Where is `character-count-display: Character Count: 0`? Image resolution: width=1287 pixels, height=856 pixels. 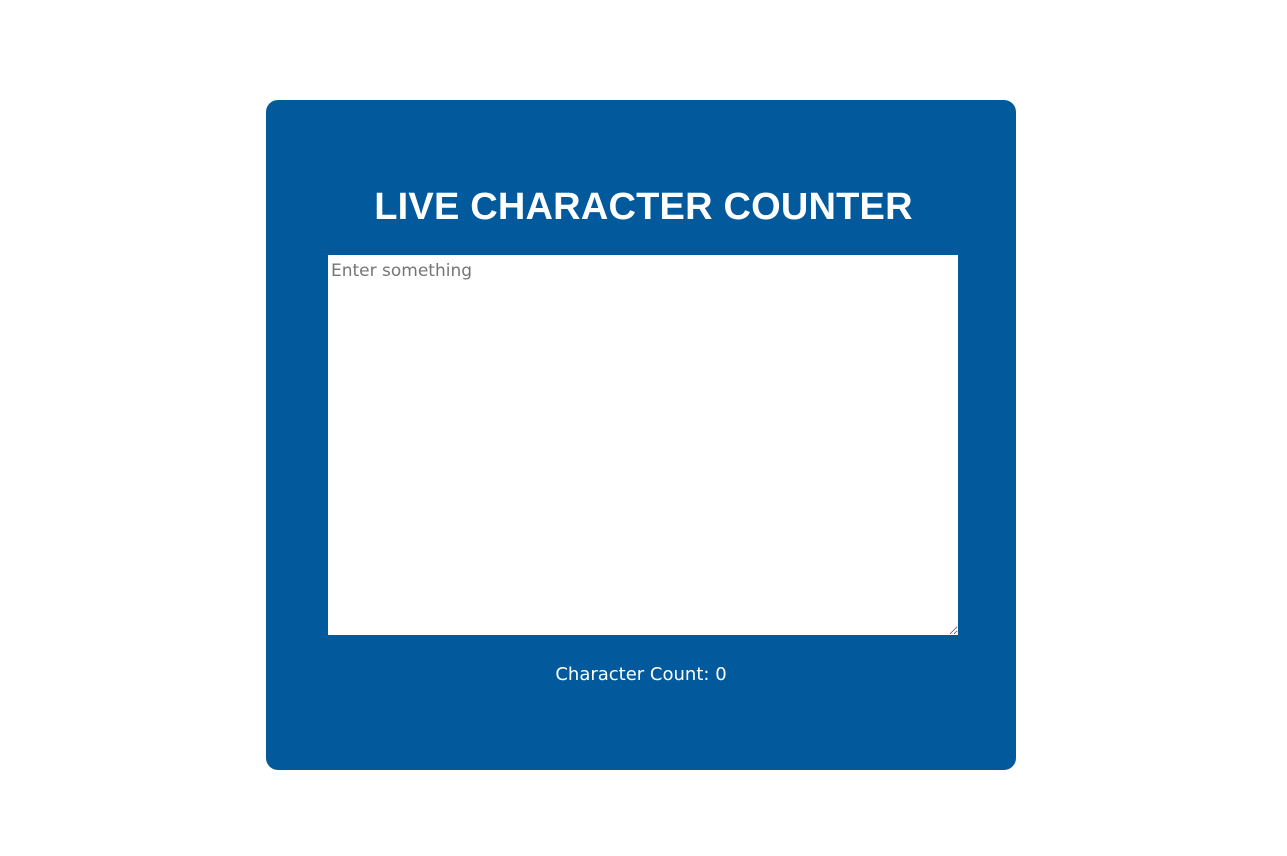 character-count-display: Character Count: 0 is located at coordinates (641, 675).